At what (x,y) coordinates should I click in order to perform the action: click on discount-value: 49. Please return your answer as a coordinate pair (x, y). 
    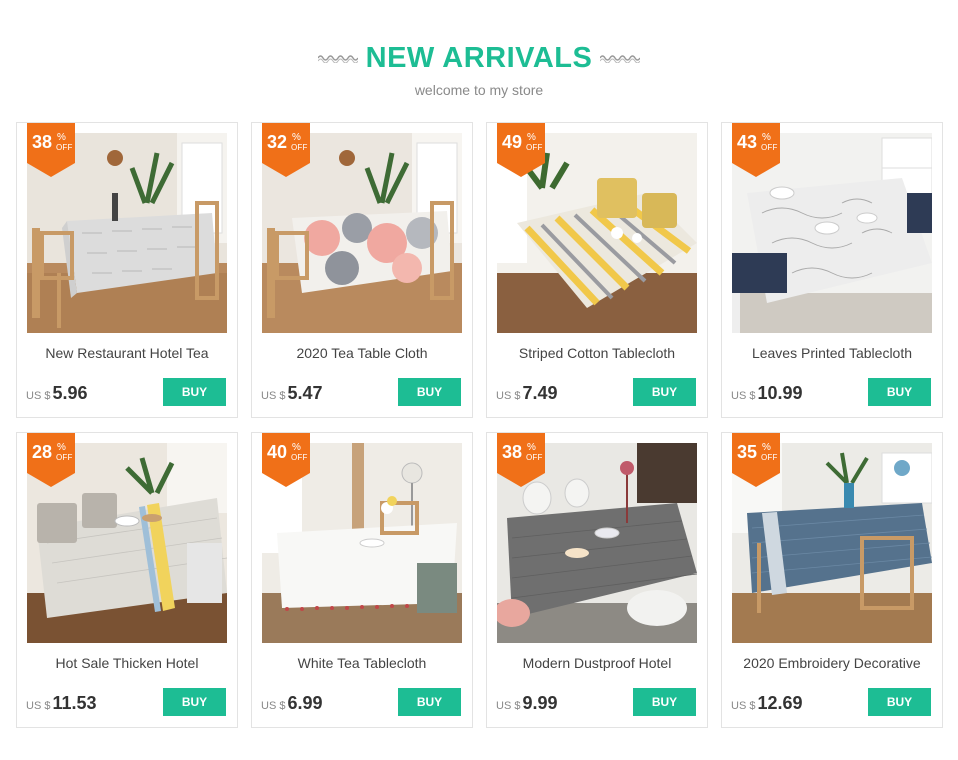
    Looking at the image, I should click on (512, 142).